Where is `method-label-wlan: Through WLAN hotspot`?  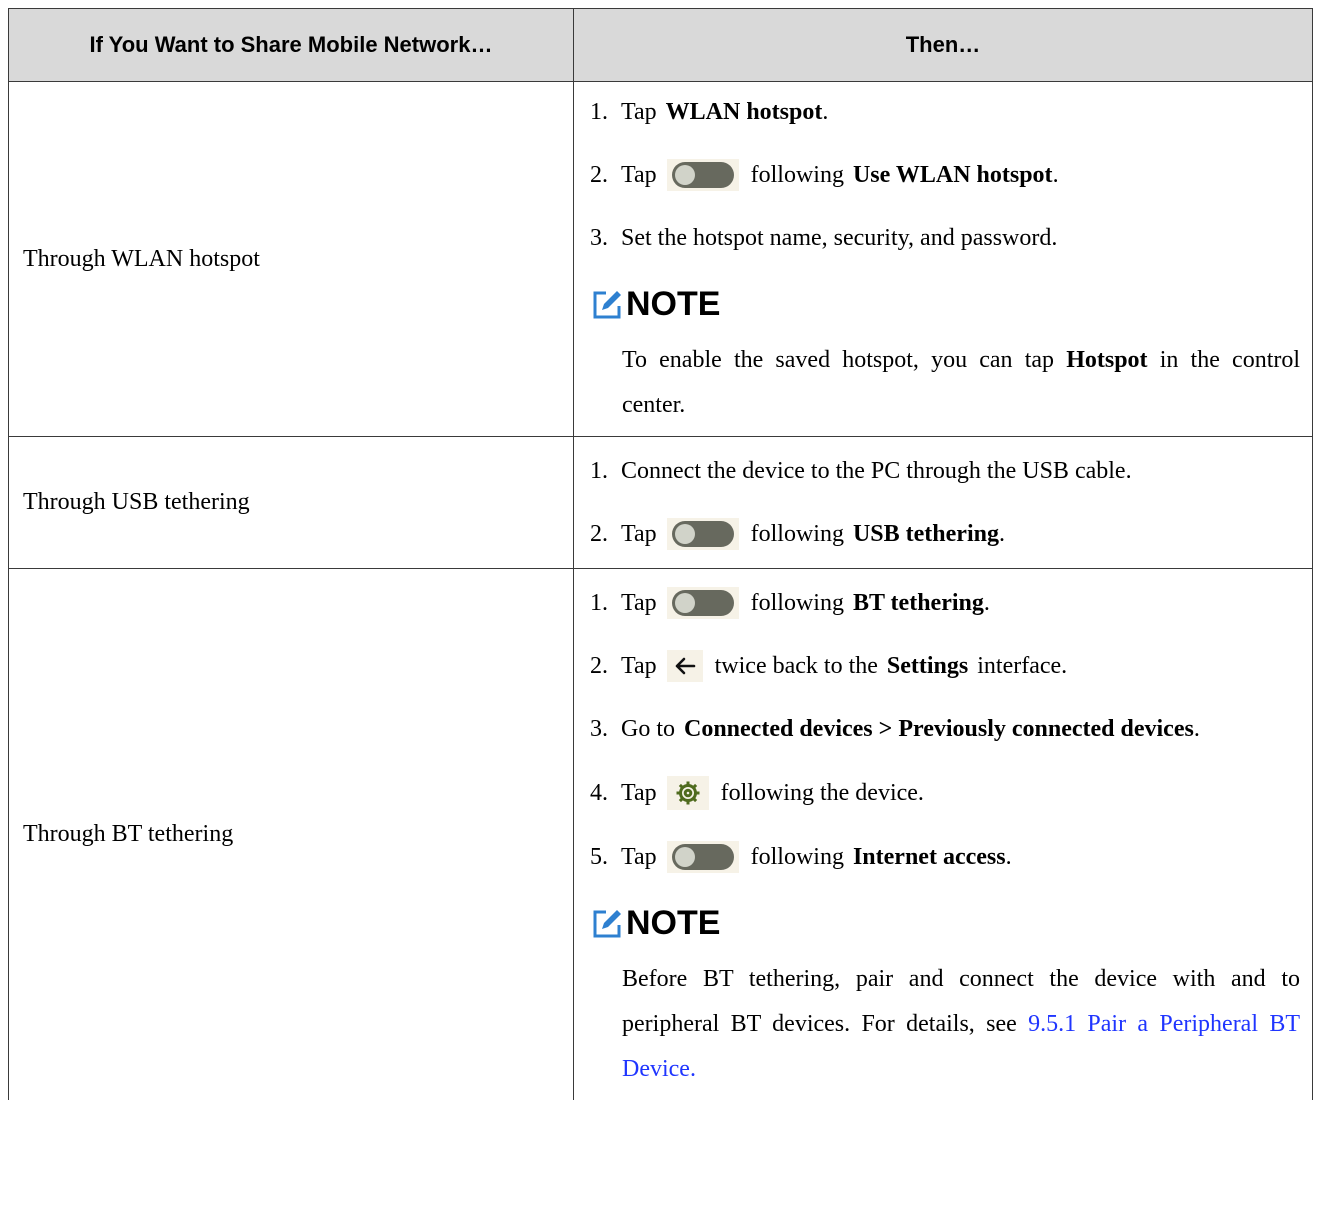
method-label-wlan: Through WLAN hotspot is located at coordinates (291, 259).